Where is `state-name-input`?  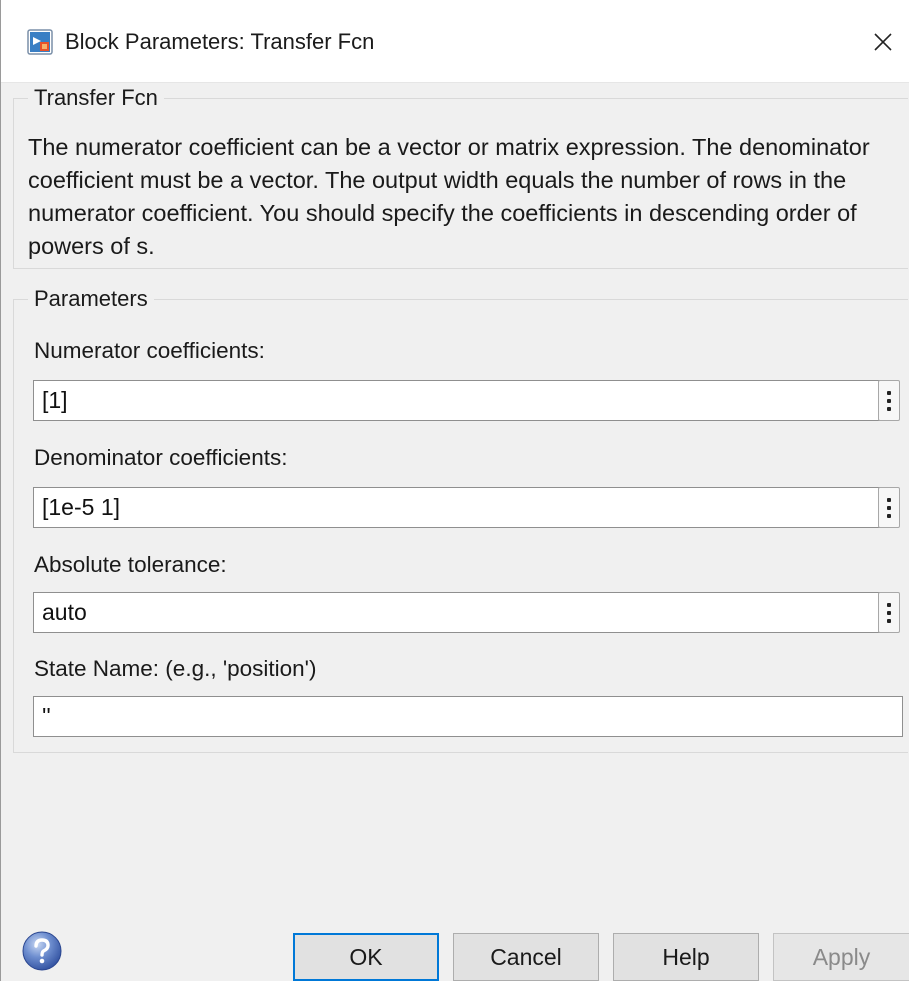
state-name-input is located at coordinates (468, 716).